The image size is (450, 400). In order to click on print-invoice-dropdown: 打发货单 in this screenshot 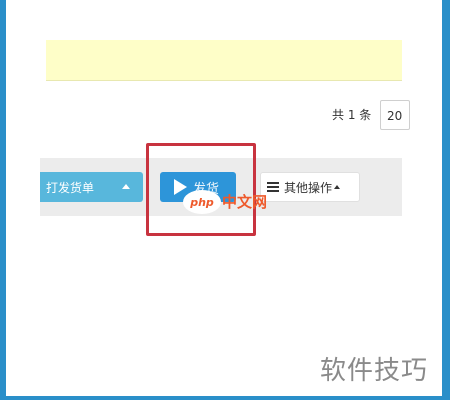, I will do `click(91, 187)`.